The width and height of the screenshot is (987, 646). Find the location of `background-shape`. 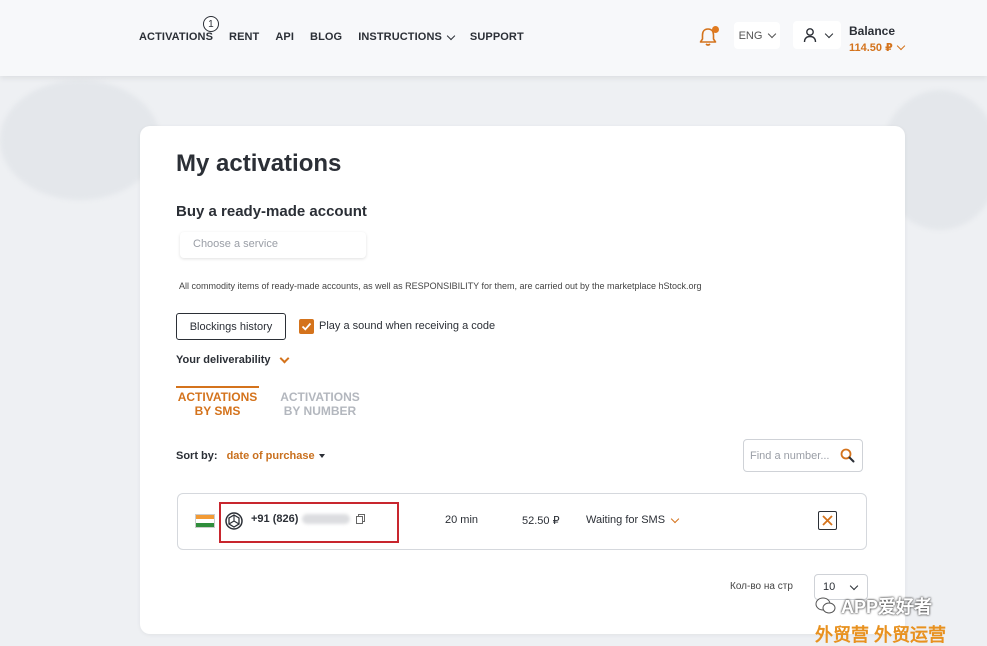

background-shape is located at coordinates (80, 140).